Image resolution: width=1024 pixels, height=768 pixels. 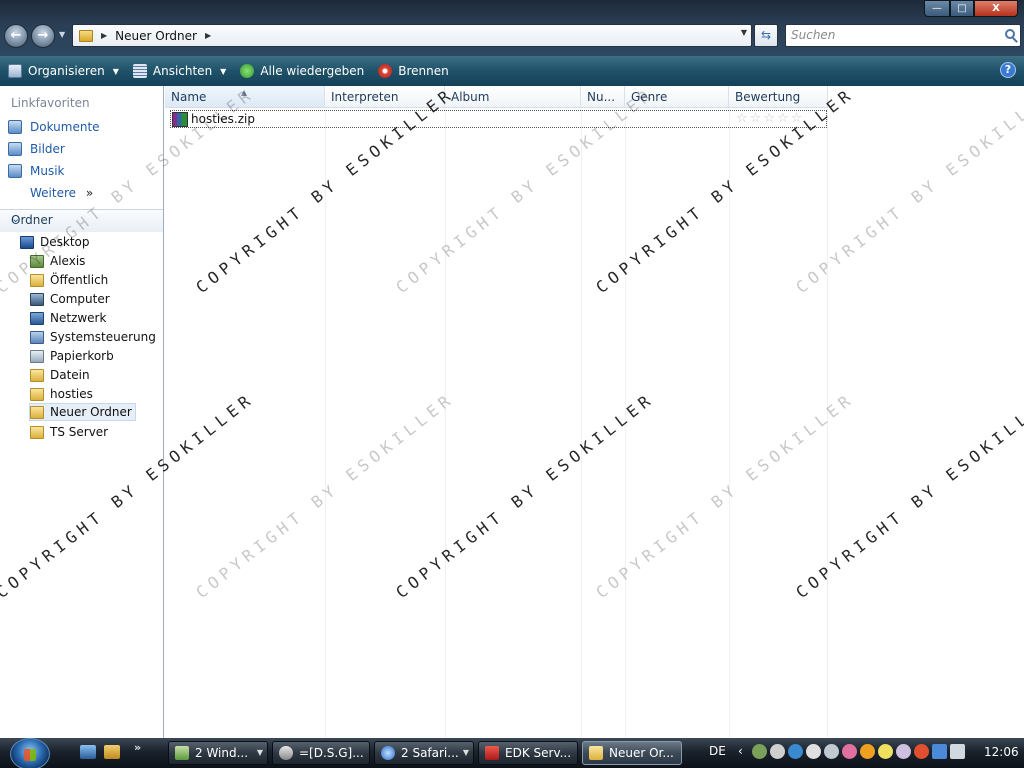 I want to click on recent-pages-dropdown: ▼, so click(x=62, y=34).